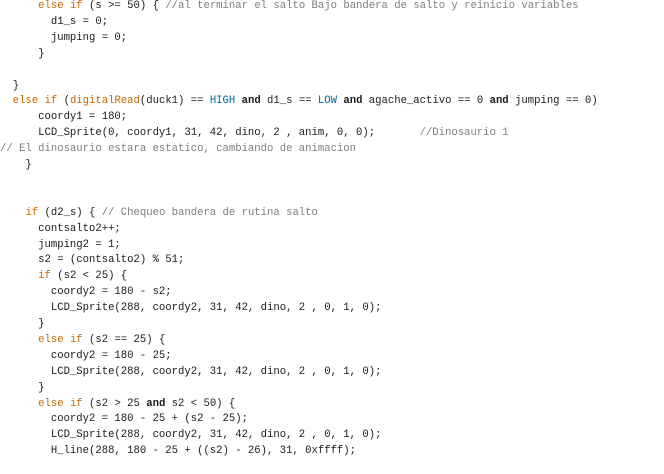 The width and height of the screenshot is (664, 474). What do you see at coordinates (553, 101) in the screenshot?
I see `code-text: jumping == 0)` at bounding box center [553, 101].